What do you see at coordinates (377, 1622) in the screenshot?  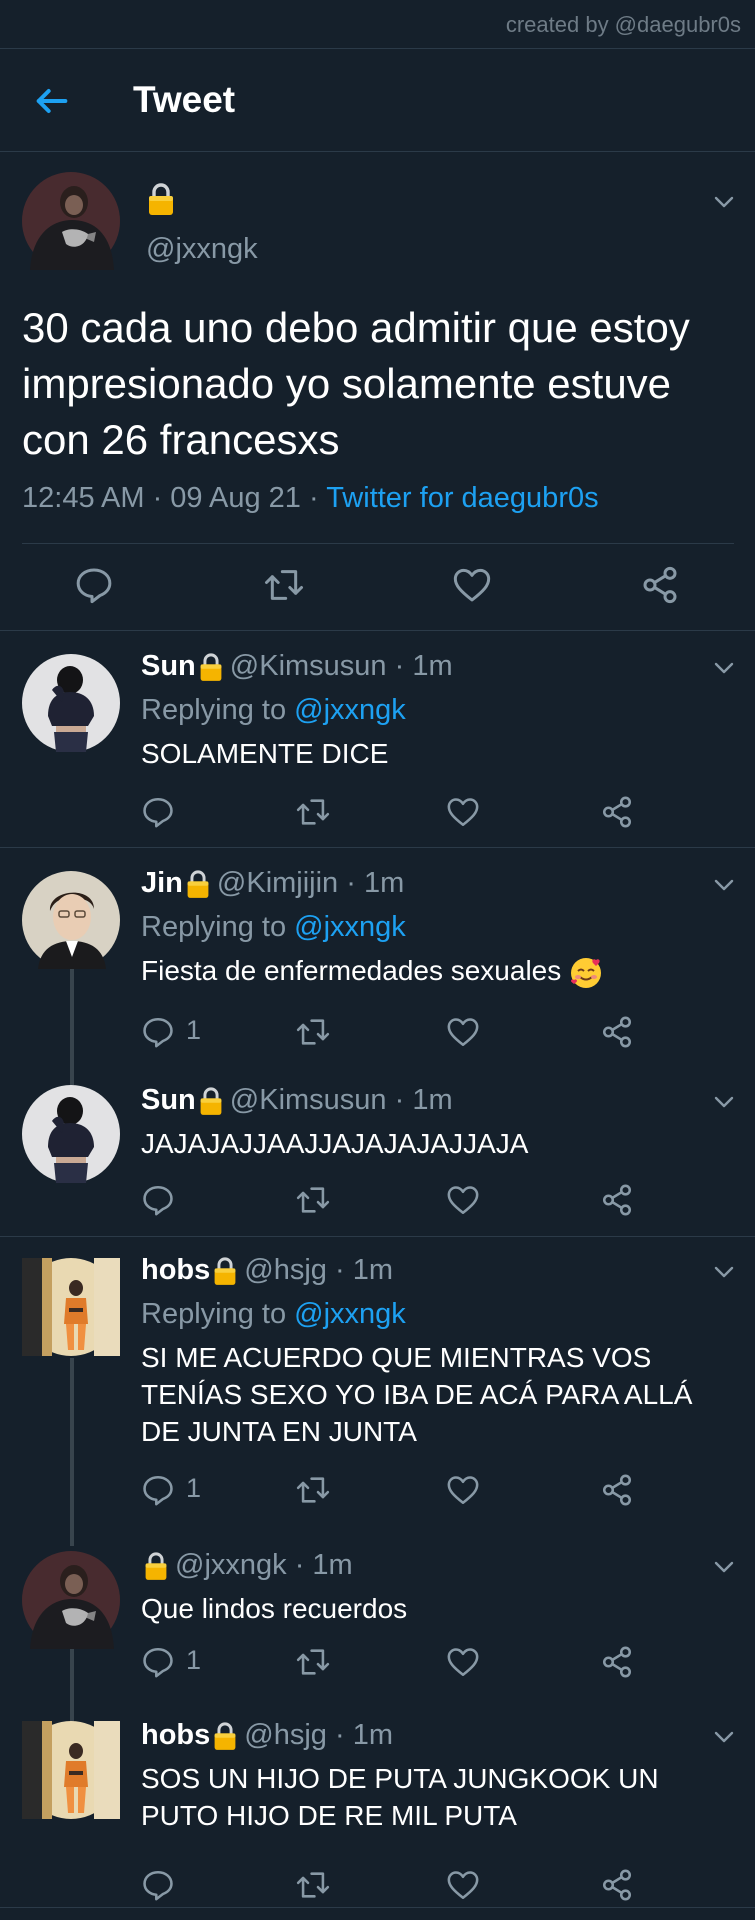 I see `reply-tweet: @jxxngk · 1m Que lindos recuerdos 1` at bounding box center [377, 1622].